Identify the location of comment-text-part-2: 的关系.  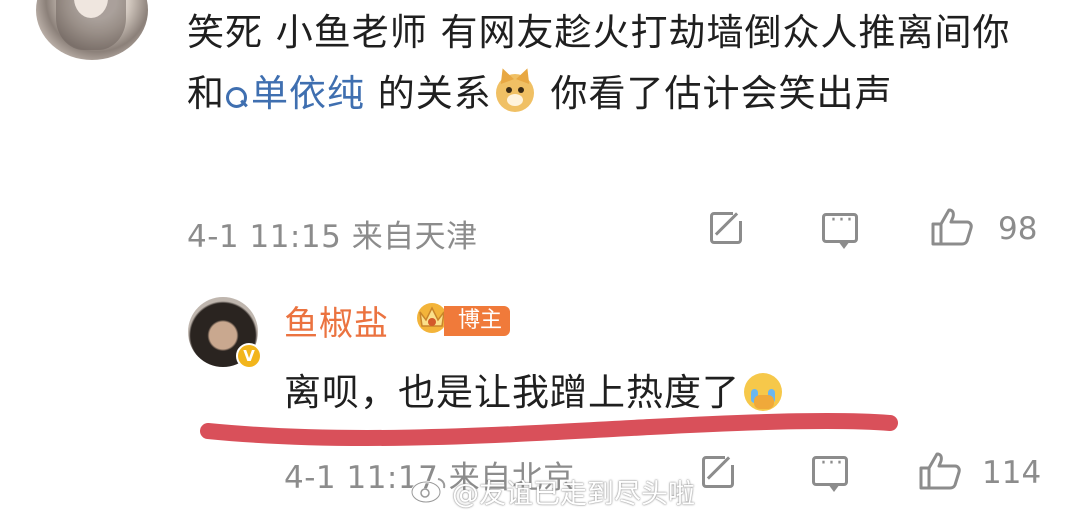
(428, 93).